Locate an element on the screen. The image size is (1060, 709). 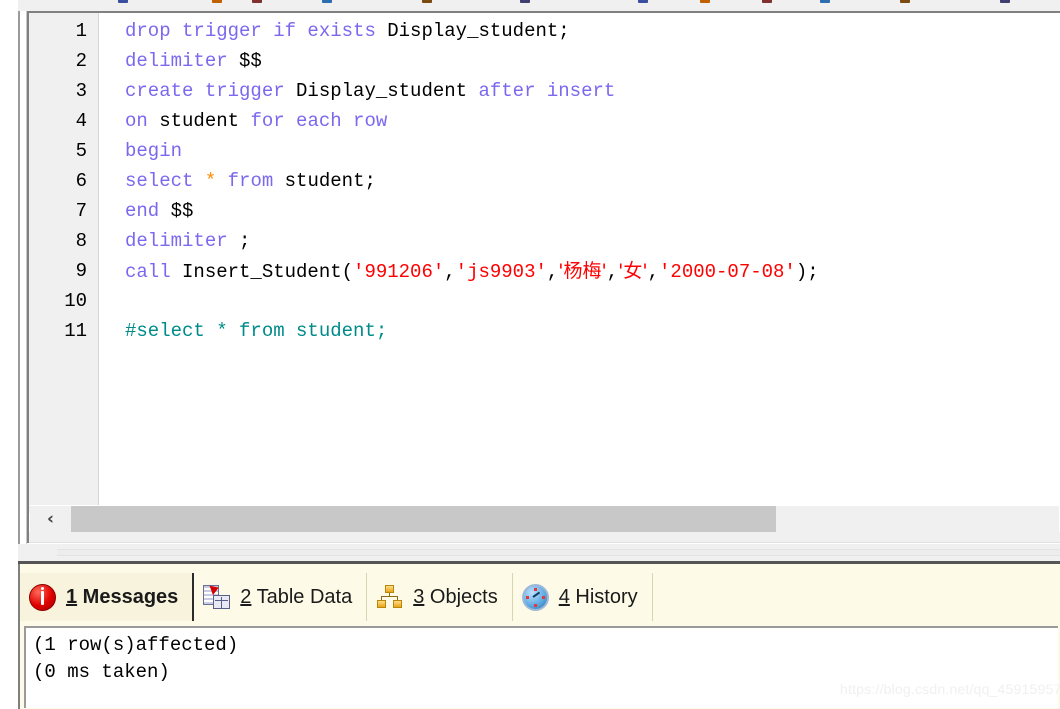
code-token: Display_student; is located at coordinates (478, 31).